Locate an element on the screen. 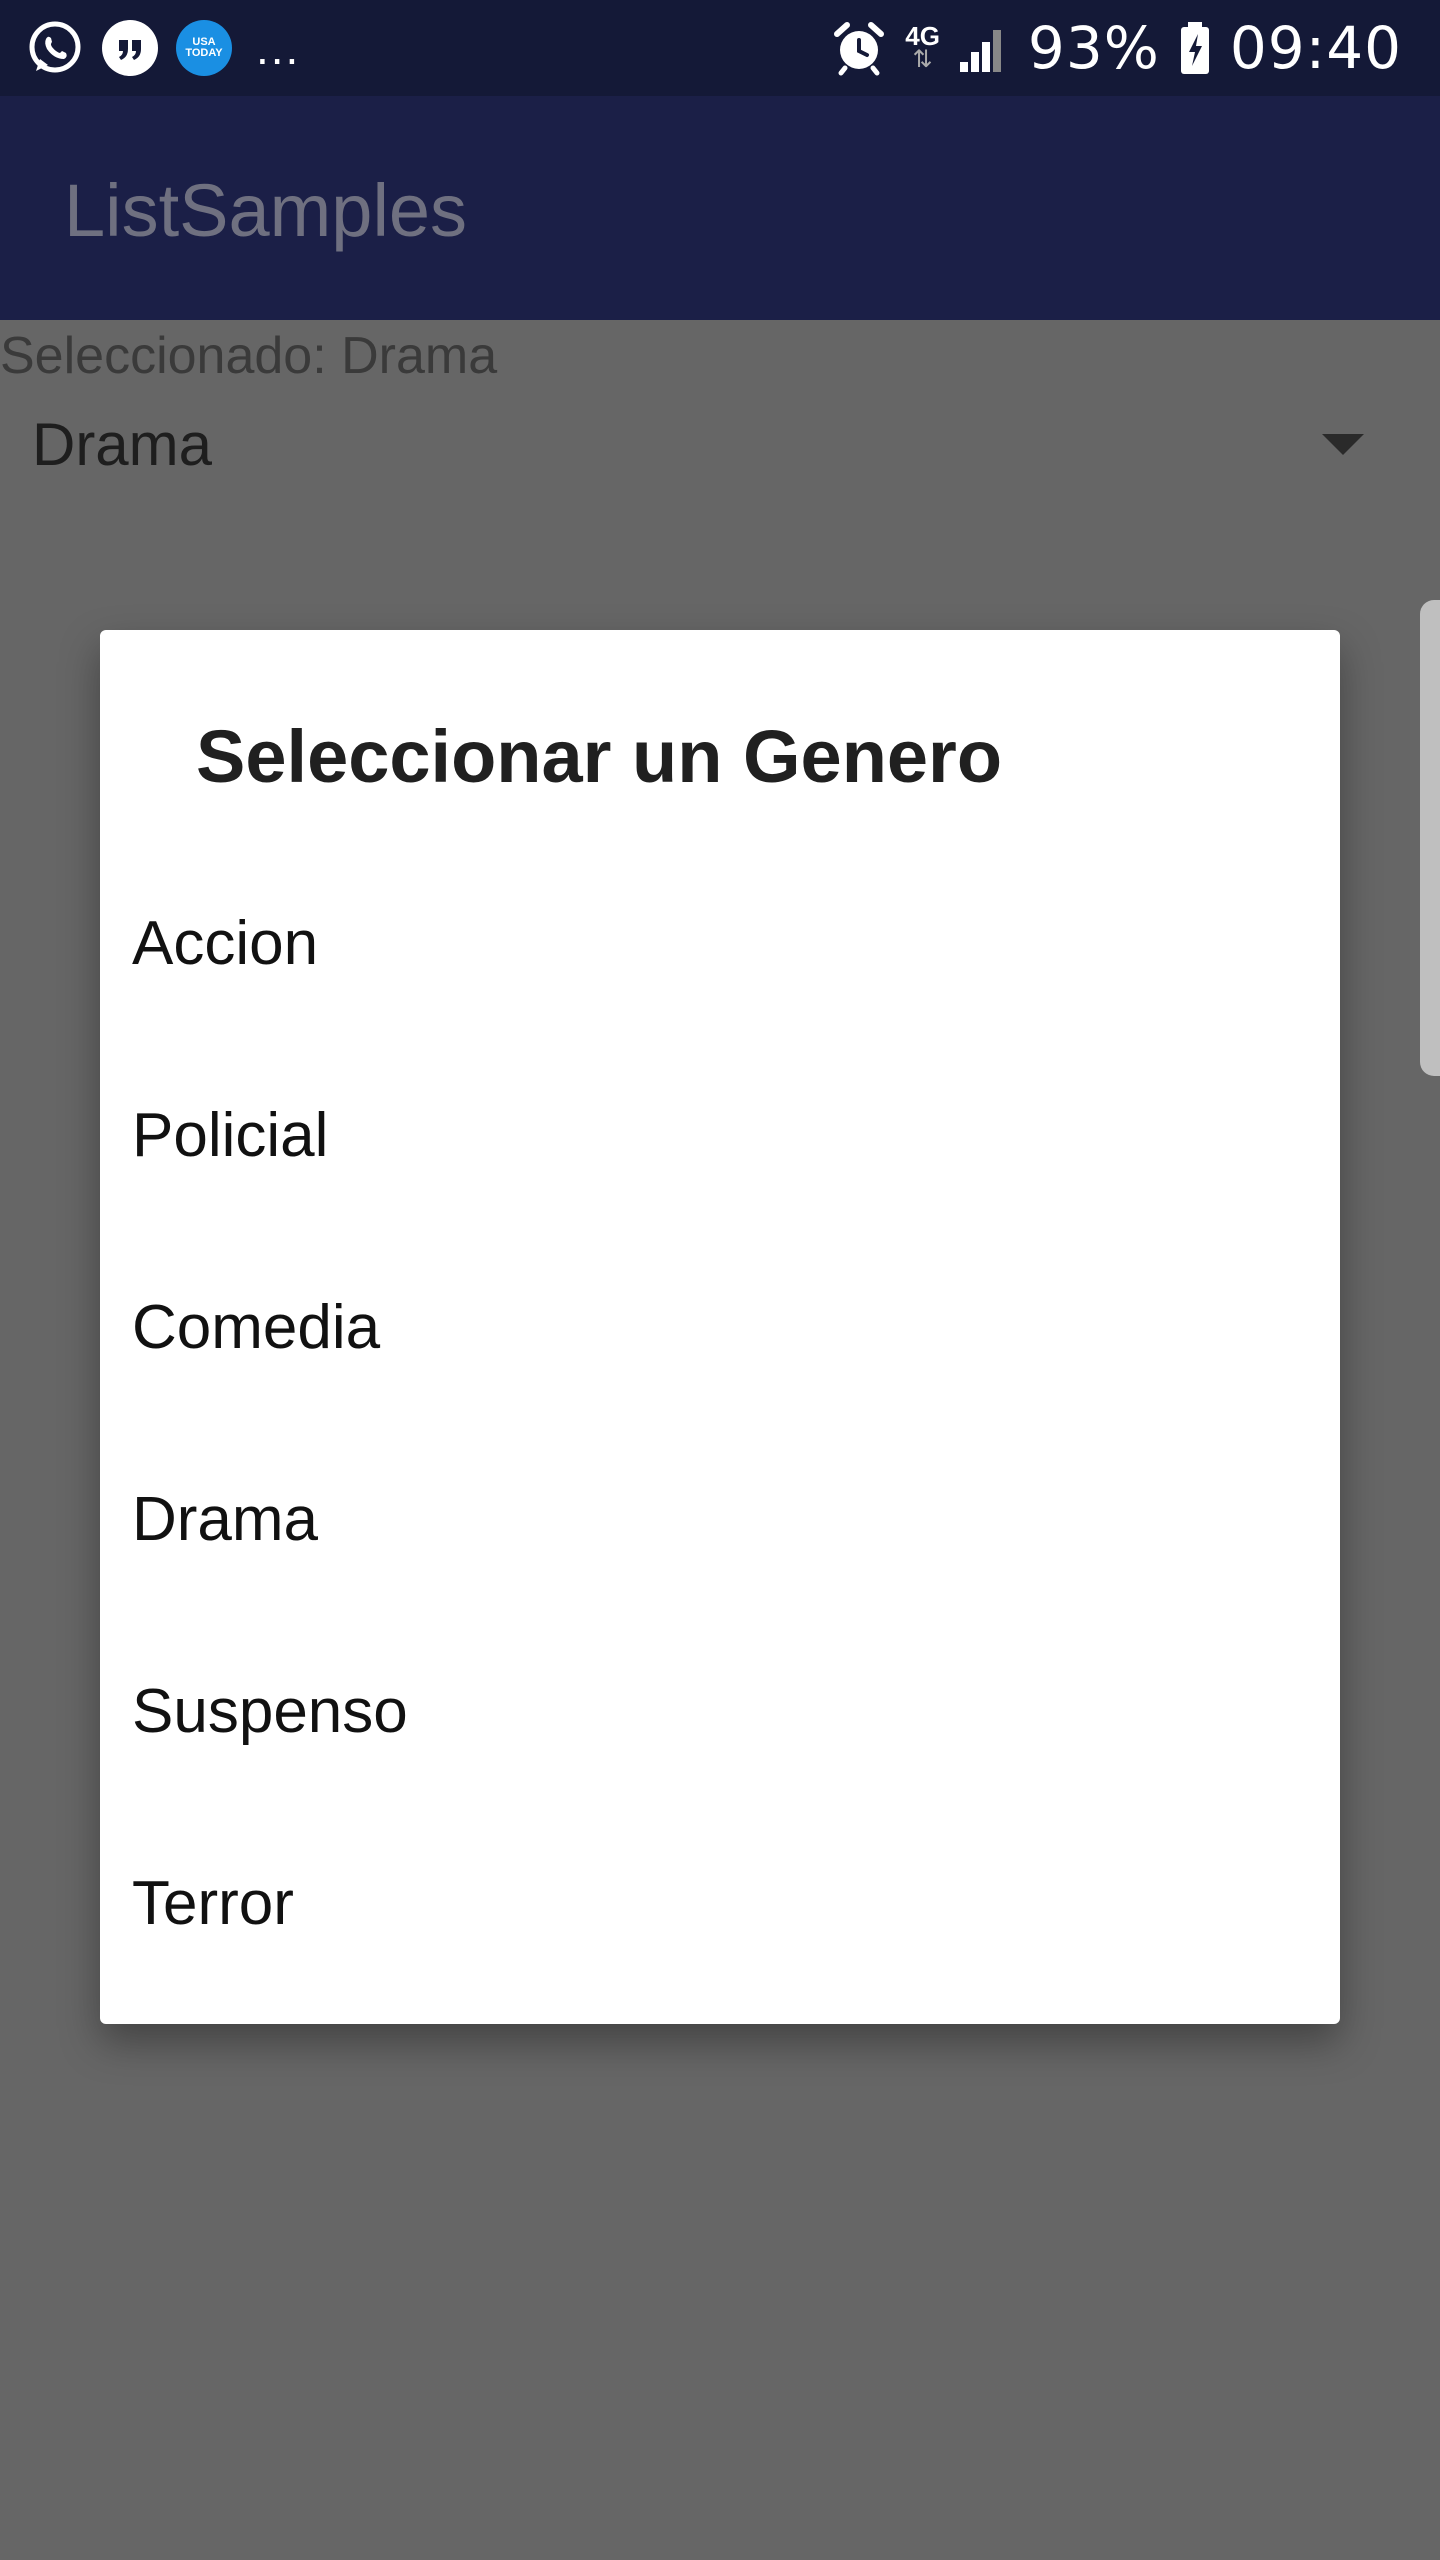 The image size is (1440, 2560). option-drama: Drama is located at coordinates (720, 1518).